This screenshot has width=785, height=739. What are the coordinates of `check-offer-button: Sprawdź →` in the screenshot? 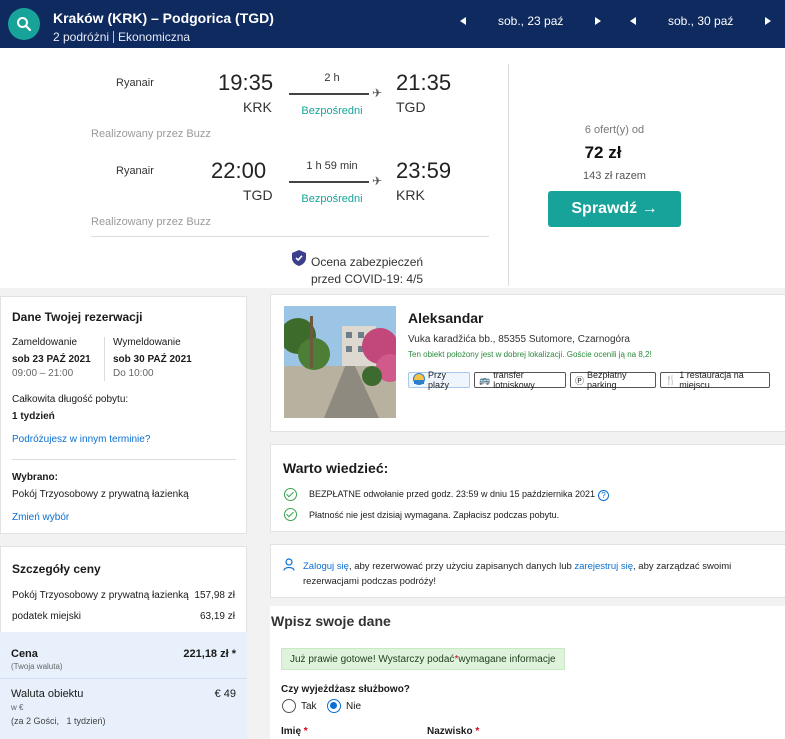 It's located at (614, 209).